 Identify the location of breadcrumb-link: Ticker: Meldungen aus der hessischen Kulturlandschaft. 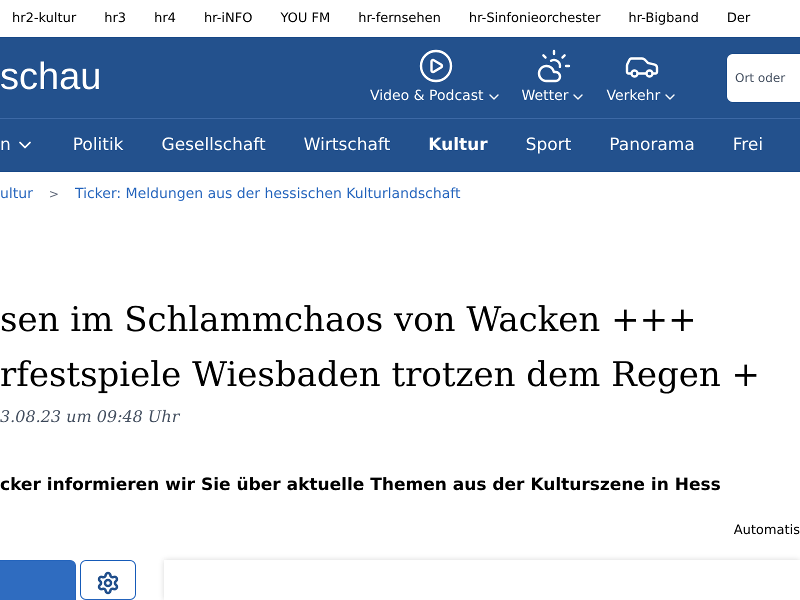
(267, 194).